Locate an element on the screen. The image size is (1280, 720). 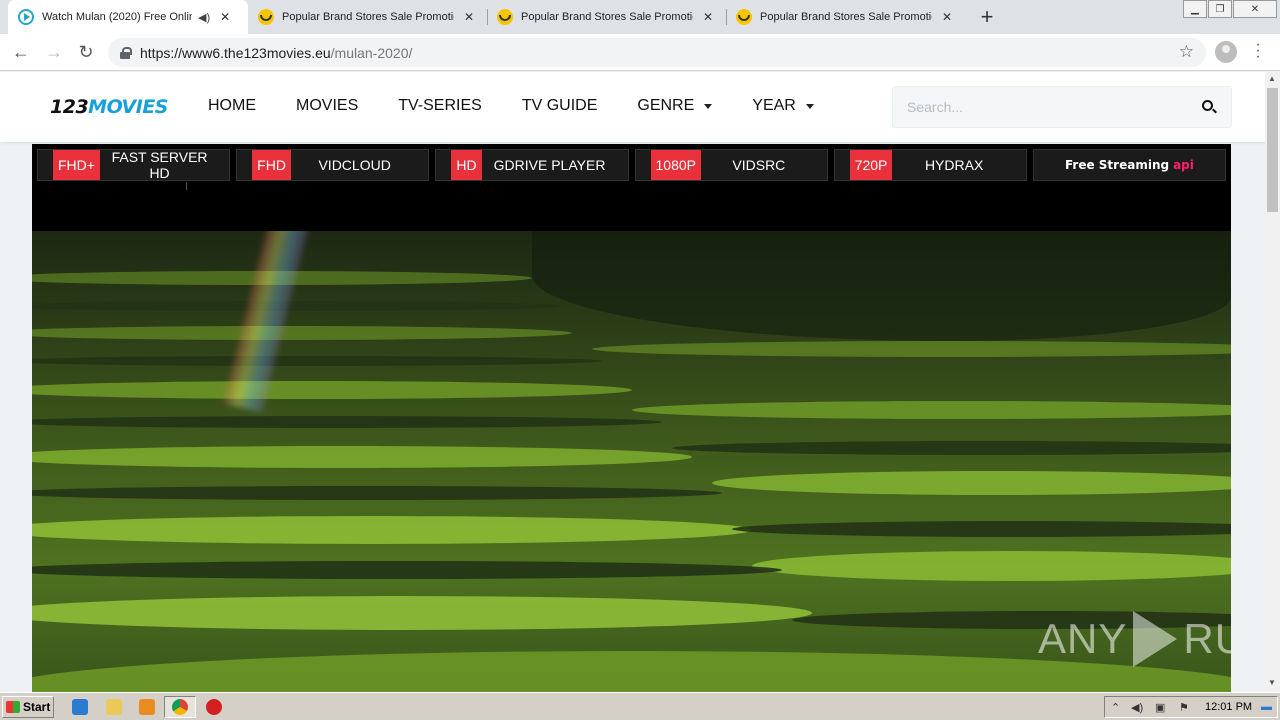
server-button-hydrax: 720P HYDRAX is located at coordinates (930, 165).